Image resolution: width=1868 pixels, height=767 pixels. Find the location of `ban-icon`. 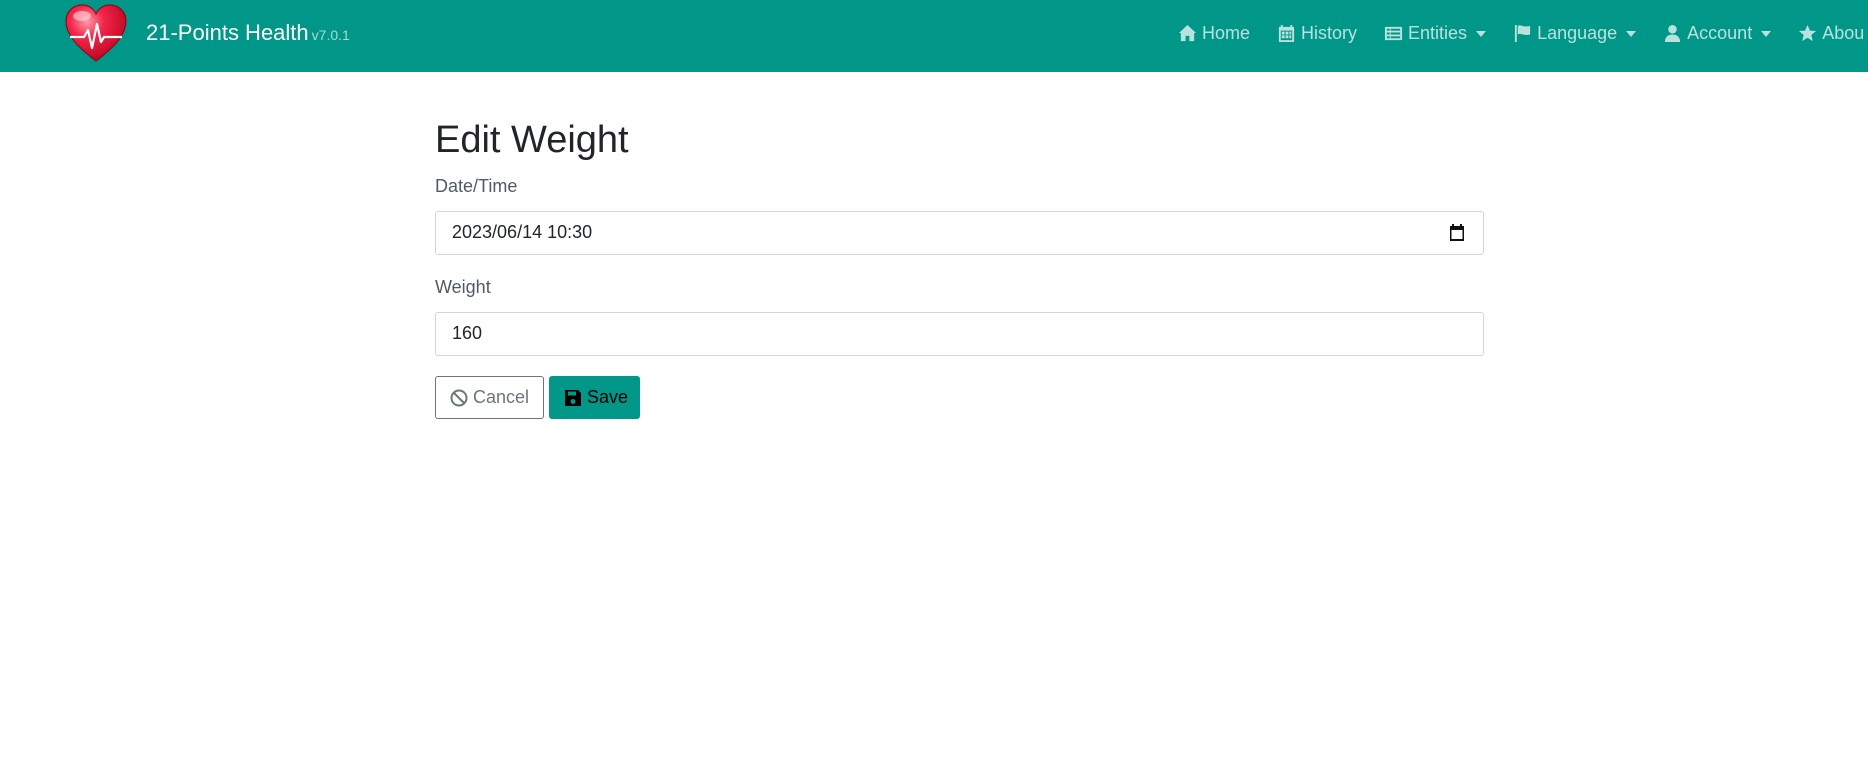

ban-icon is located at coordinates (459, 397).